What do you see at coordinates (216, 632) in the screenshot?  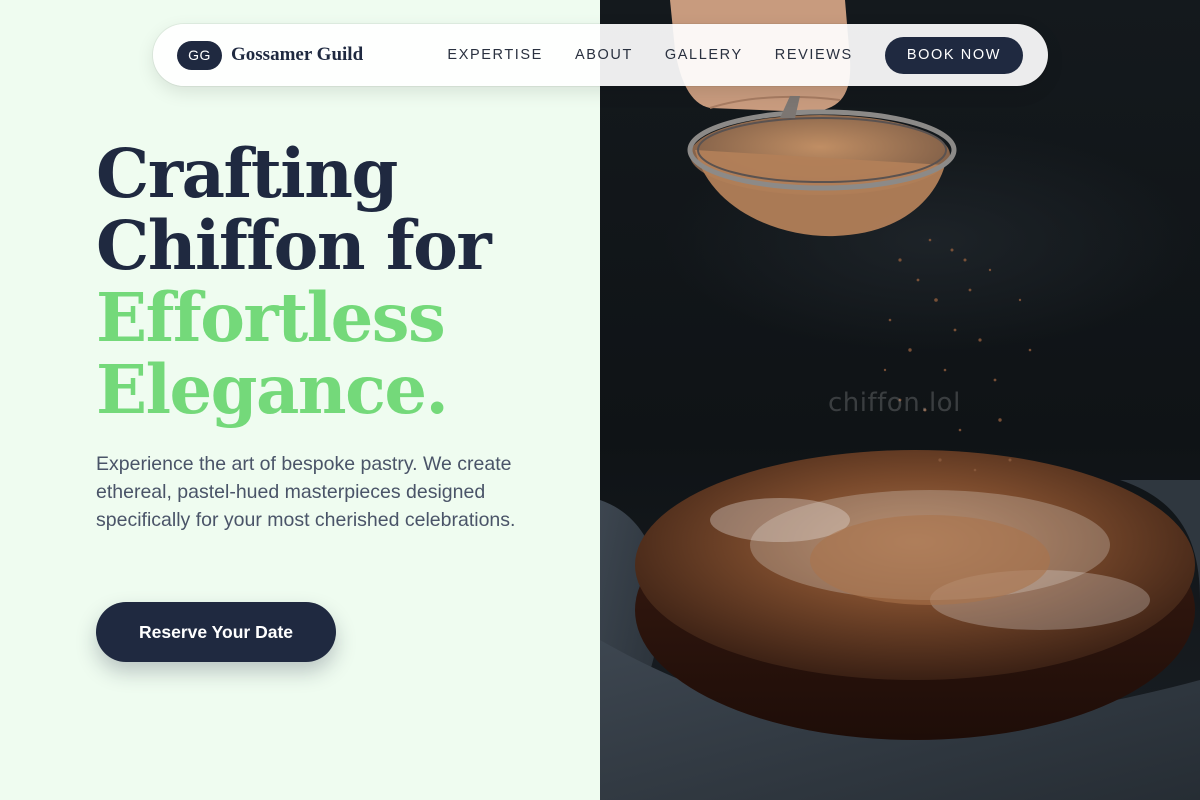 I see `reserve-date-button: Reserve Your Date` at bounding box center [216, 632].